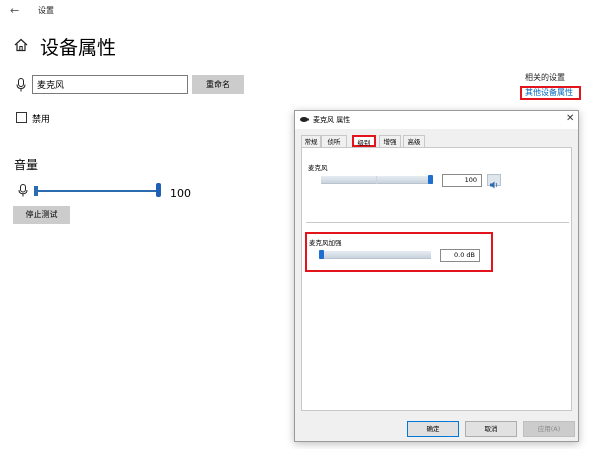  What do you see at coordinates (414, 141) in the screenshot?
I see `tab-advanced: 高级` at bounding box center [414, 141].